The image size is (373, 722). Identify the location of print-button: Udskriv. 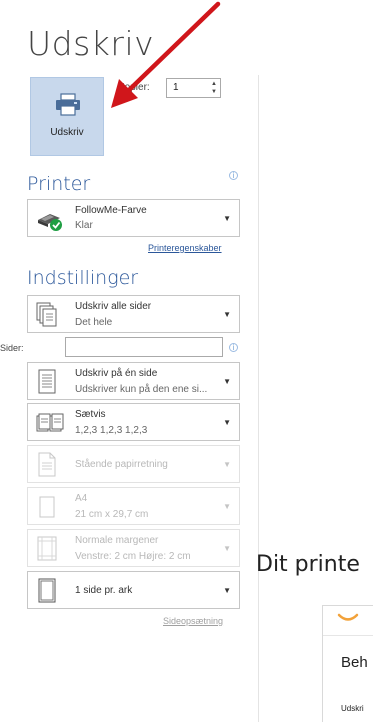
(67, 116).